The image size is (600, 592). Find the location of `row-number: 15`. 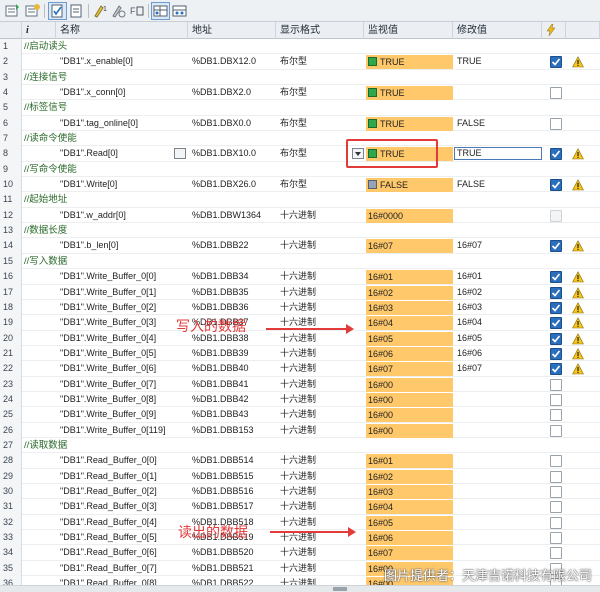

row-number: 15 is located at coordinates (11, 261).